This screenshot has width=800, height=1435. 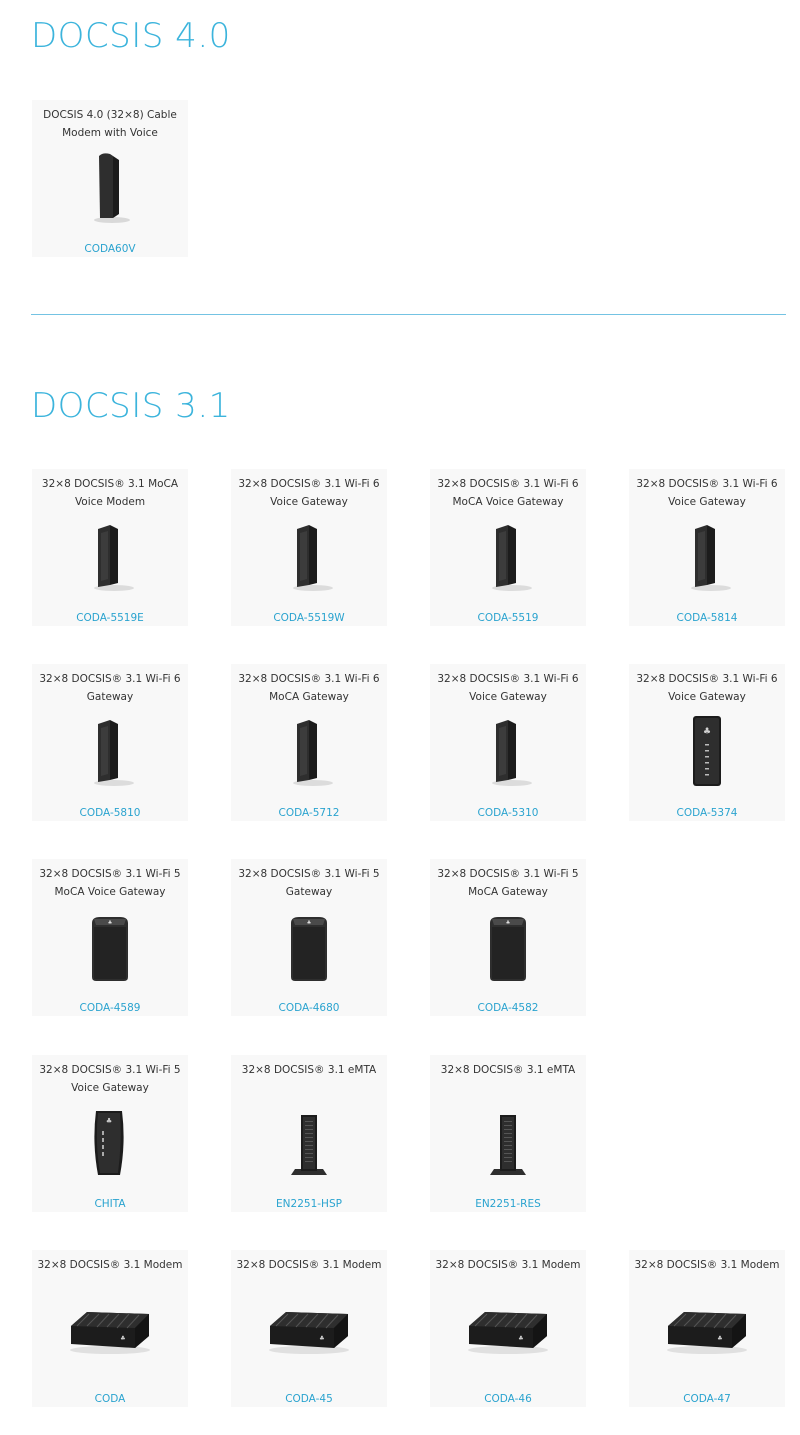 I want to click on curved-device-icon: ♣, so click(x=110, y=1144).